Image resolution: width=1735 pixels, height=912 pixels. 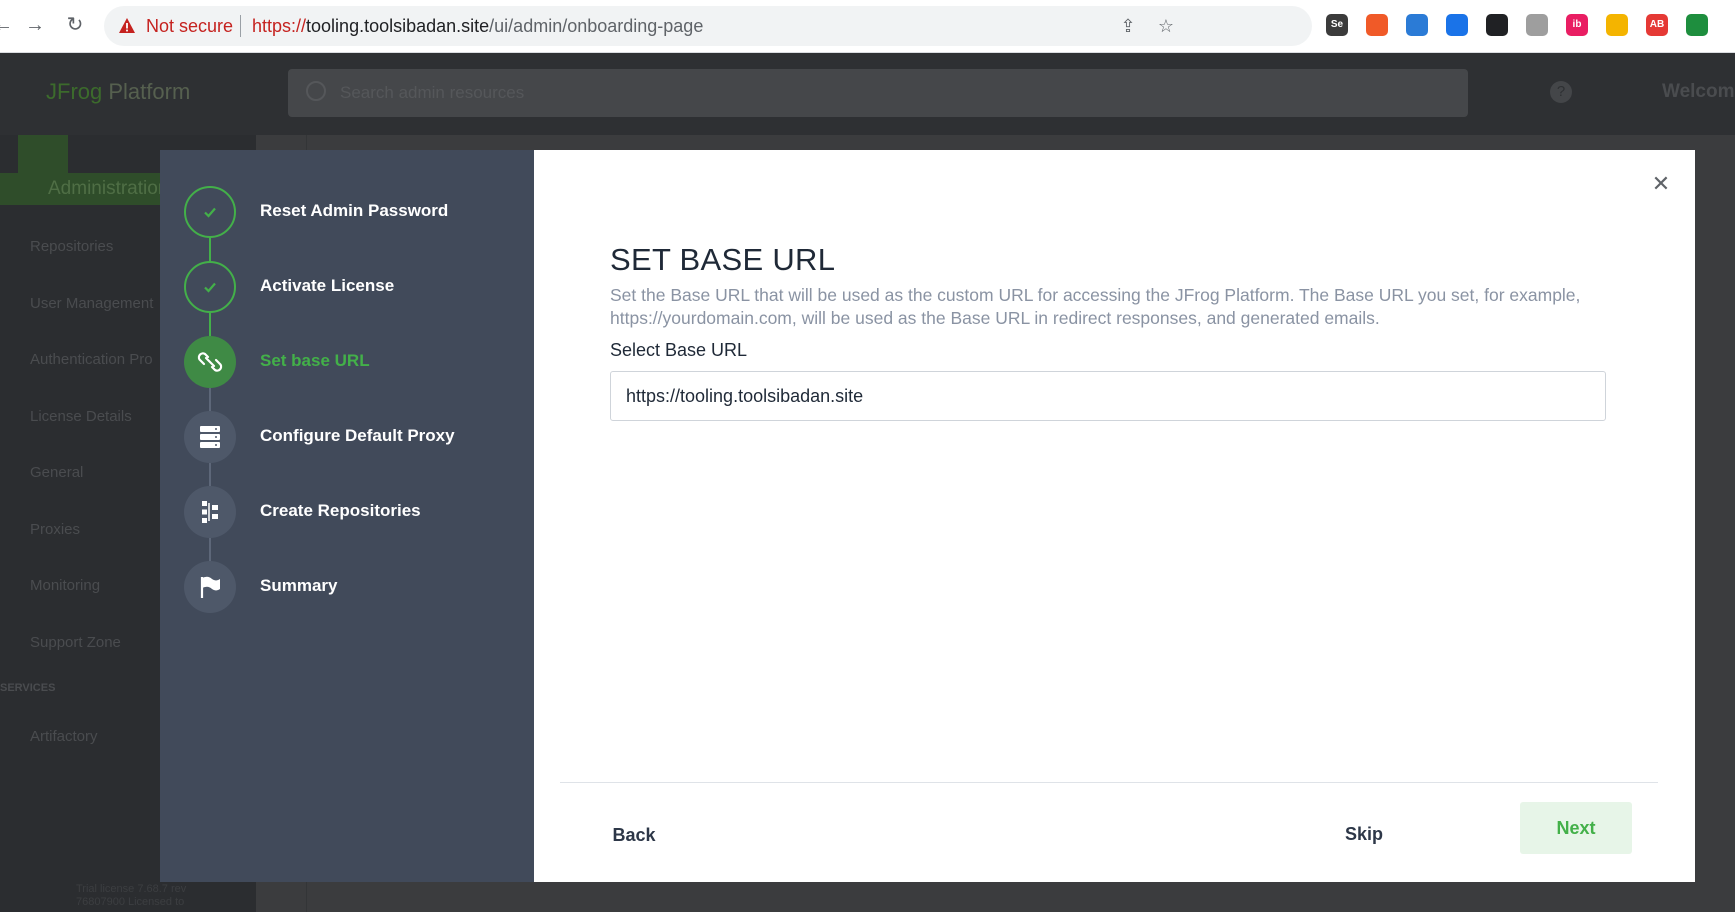 What do you see at coordinates (316, 91) in the screenshot?
I see `search-icon` at bounding box center [316, 91].